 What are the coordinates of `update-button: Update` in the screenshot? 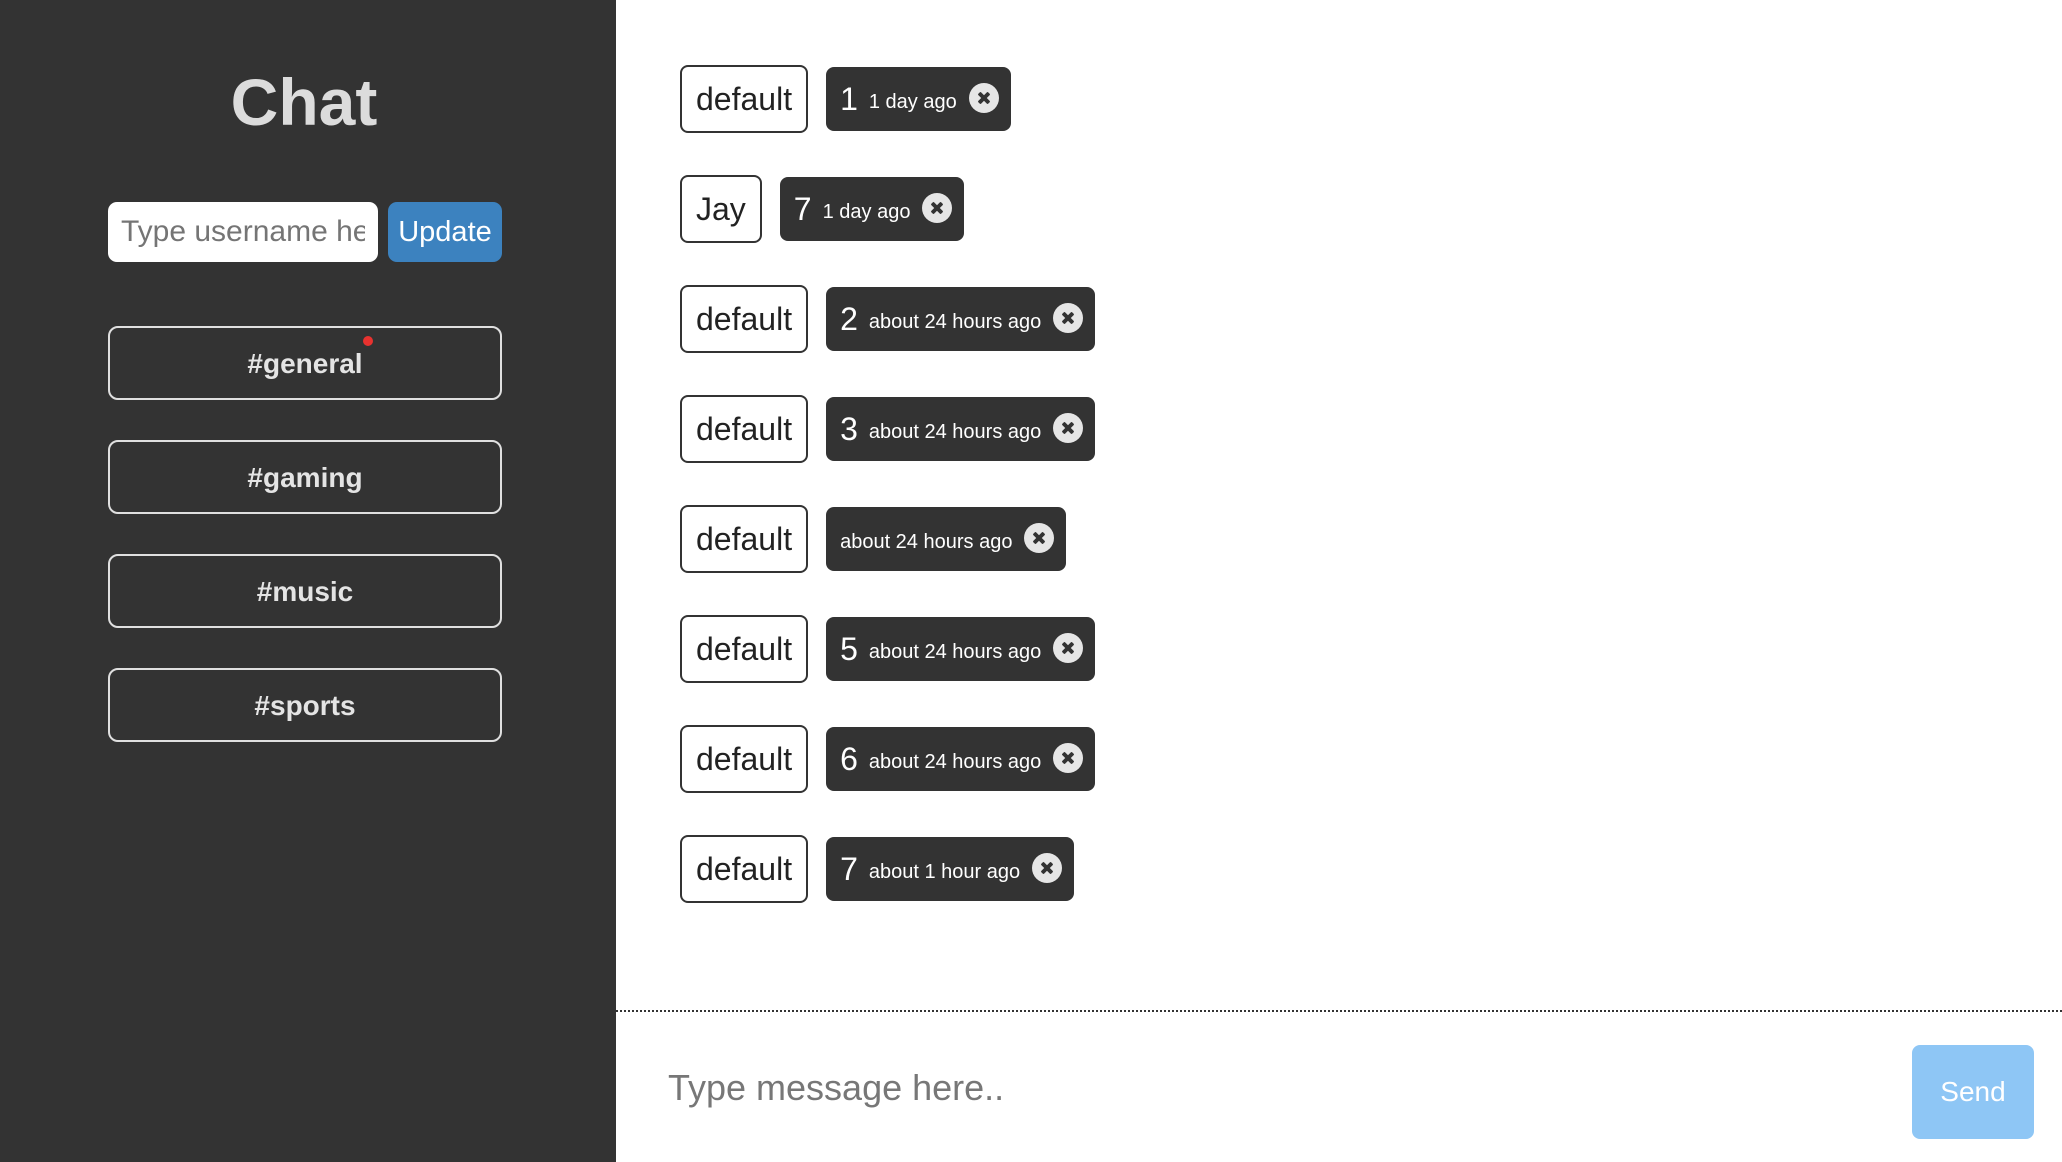 It's located at (445, 232).